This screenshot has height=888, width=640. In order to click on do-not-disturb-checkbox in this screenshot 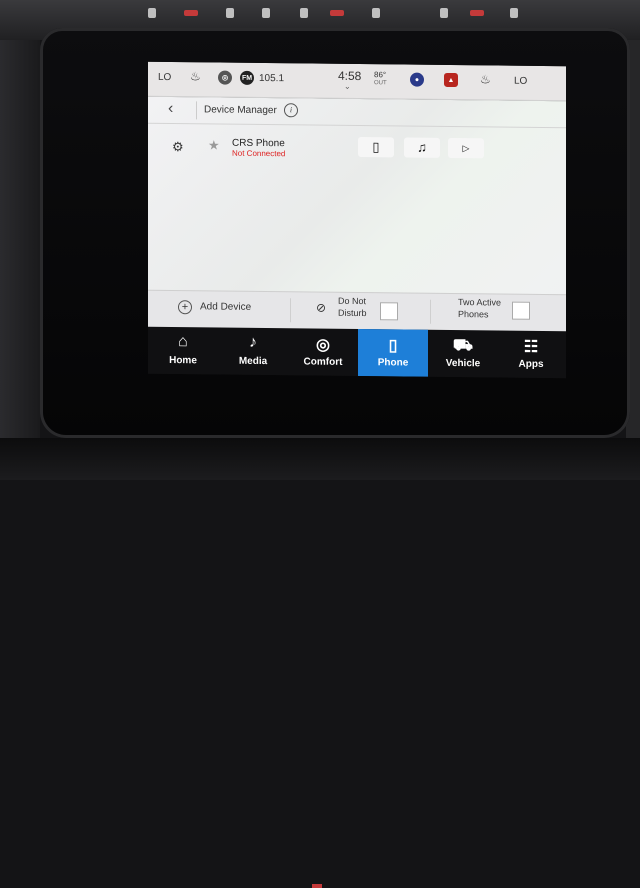, I will do `click(389, 311)`.